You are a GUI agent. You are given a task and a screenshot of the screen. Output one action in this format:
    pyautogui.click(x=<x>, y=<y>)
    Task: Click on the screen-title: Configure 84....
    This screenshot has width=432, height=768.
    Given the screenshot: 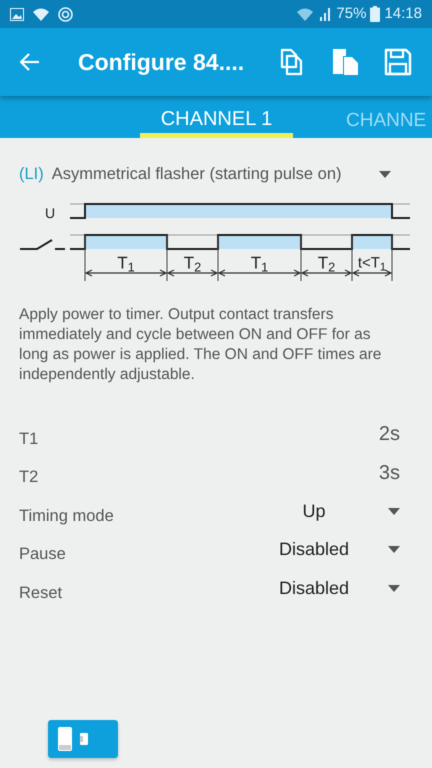 What is the action you would take?
    pyautogui.click(x=161, y=62)
    